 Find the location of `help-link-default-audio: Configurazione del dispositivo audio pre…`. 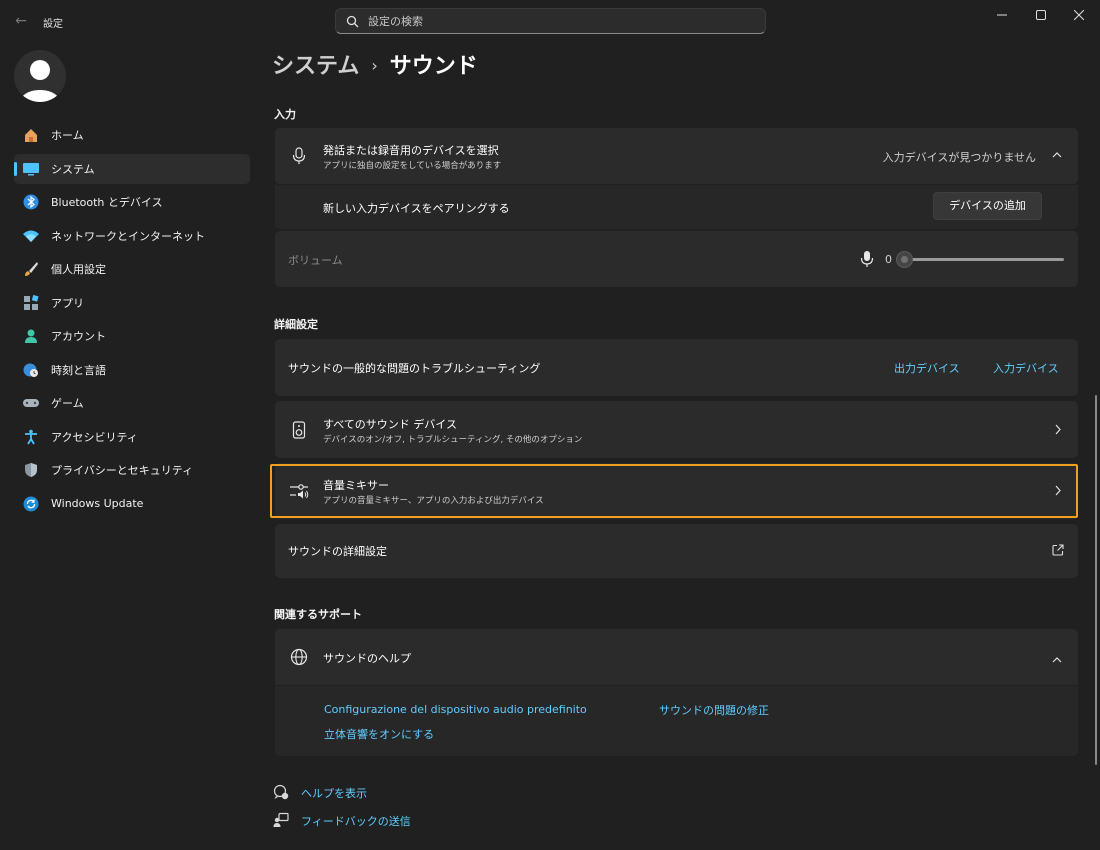

help-link-default-audio: Configurazione del dispositivo audio pre… is located at coordinates (455, 709).